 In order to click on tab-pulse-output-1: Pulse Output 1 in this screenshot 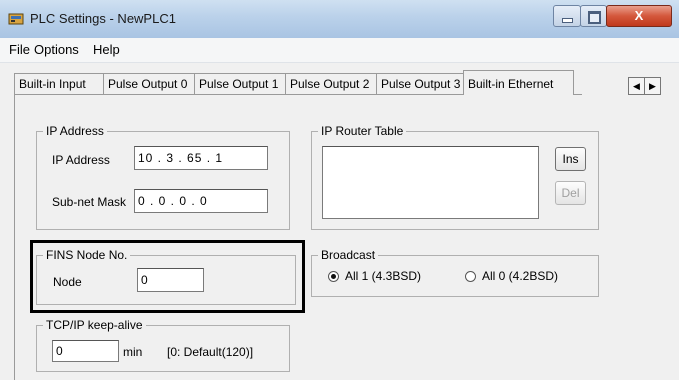, I will do `click(241, 83)`.